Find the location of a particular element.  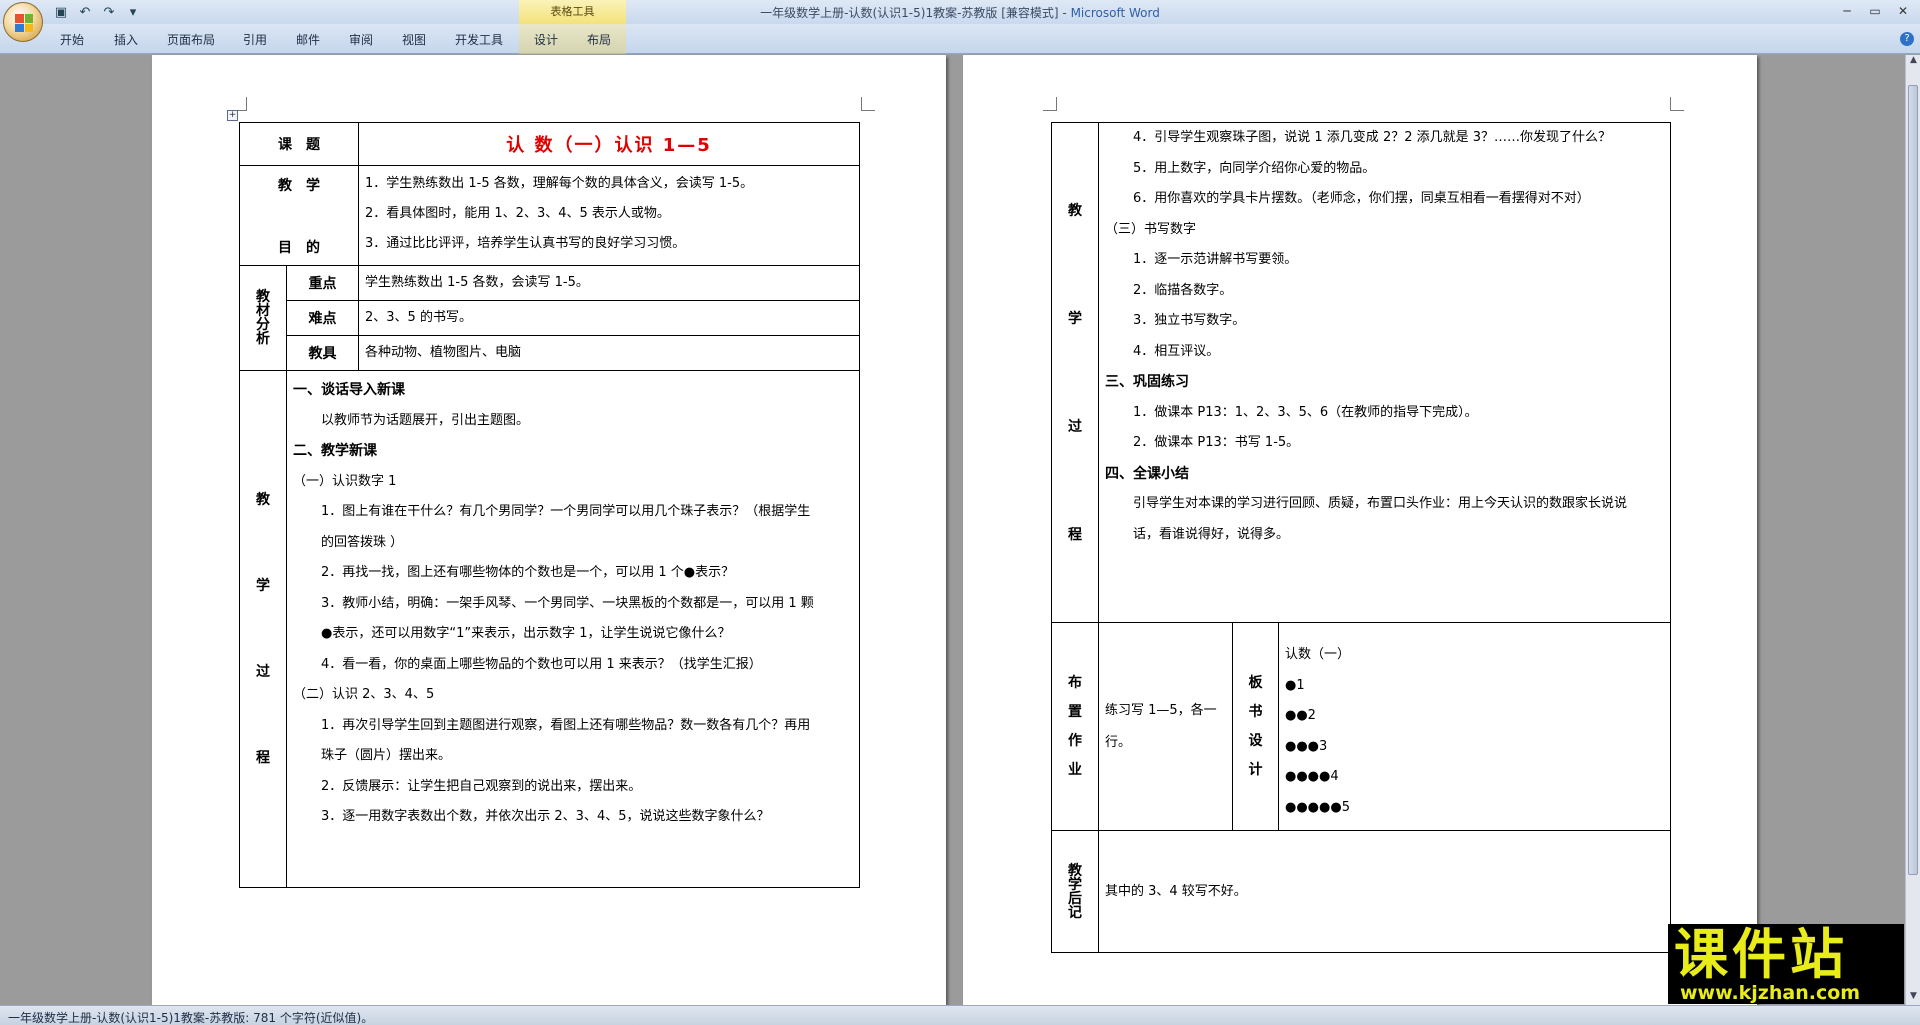

process-line: 4．看一看，你的桌面上哪些物品的个数也可以用 1 来表示？（找学生汇报） is located at coordinates (541, 664).